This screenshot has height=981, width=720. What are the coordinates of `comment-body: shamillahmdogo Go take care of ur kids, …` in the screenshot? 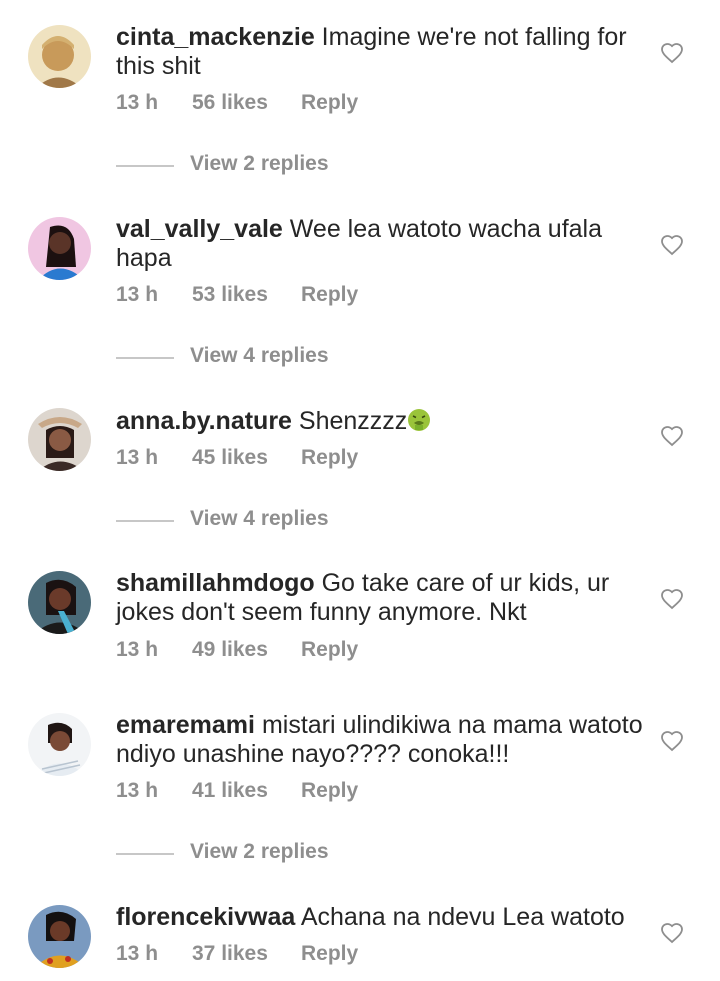 It's located at (381, 598).